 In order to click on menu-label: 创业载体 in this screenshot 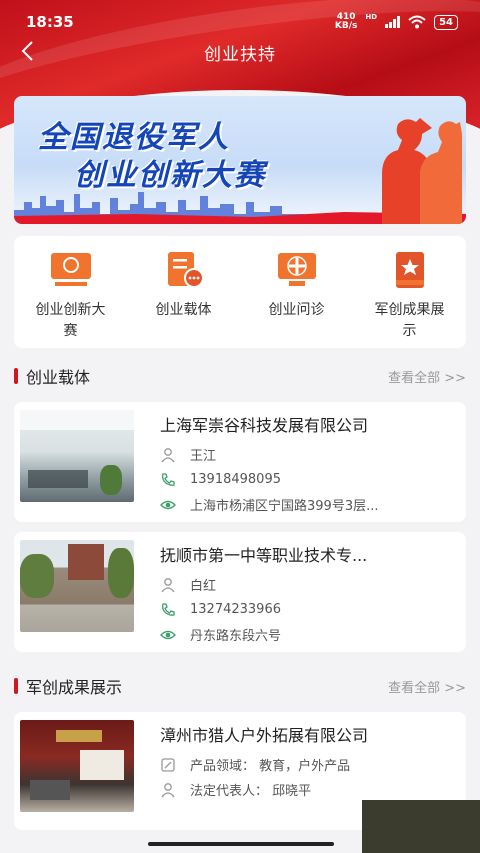, I will do `click(183, 310)`.